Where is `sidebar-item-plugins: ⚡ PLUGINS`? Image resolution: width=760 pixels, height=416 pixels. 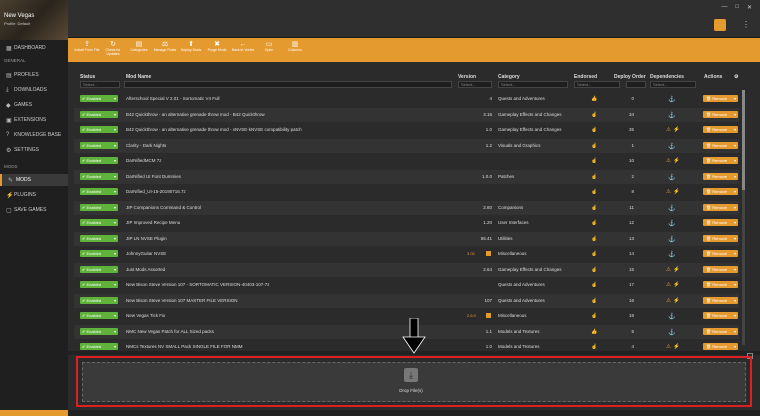 sidebar-item-plugins: ⚡ PLUGINS is located at coordinates (34, 195).